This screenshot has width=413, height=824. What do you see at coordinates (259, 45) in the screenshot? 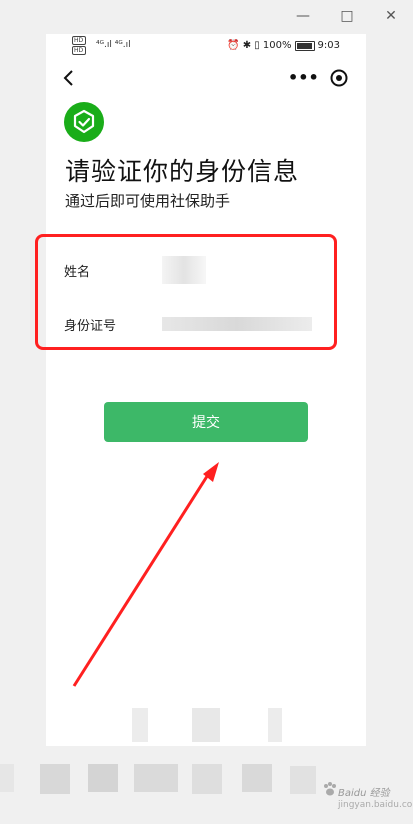
I see `status-icons: ⏰ ✱ ▯ 100%` at bounding box center [259, 45].